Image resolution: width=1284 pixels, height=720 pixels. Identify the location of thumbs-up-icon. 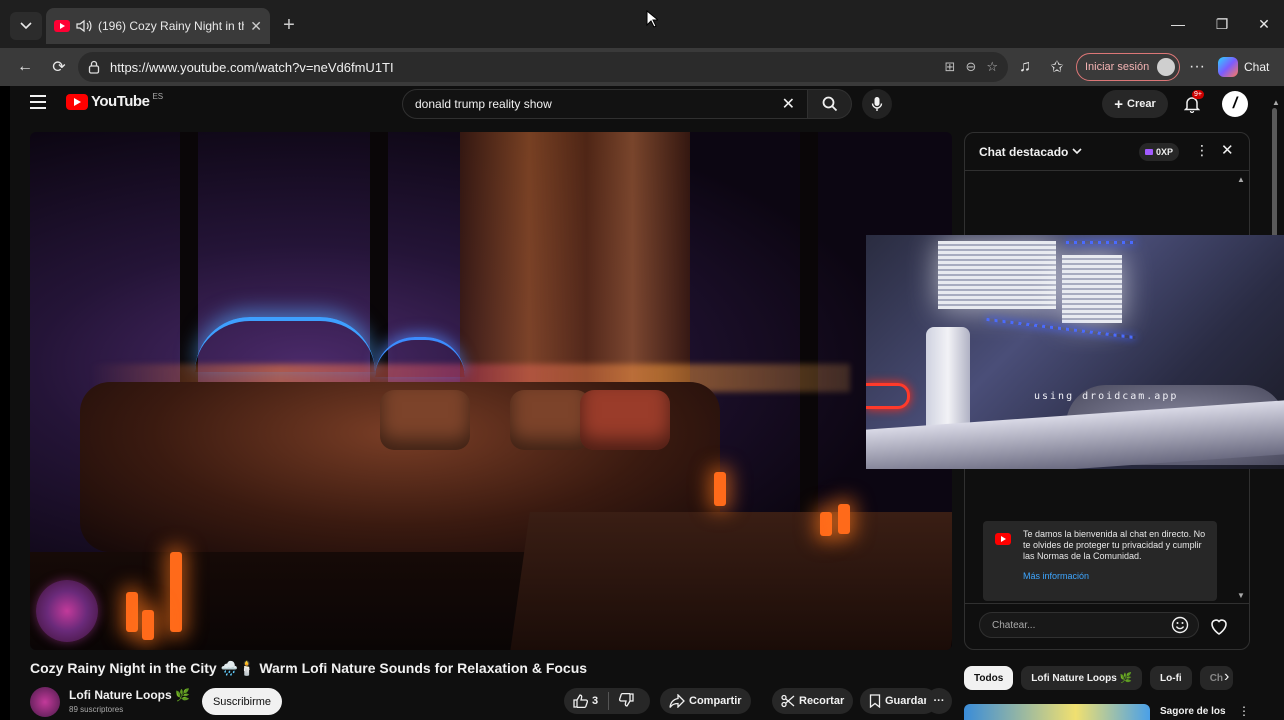
(580, 701).